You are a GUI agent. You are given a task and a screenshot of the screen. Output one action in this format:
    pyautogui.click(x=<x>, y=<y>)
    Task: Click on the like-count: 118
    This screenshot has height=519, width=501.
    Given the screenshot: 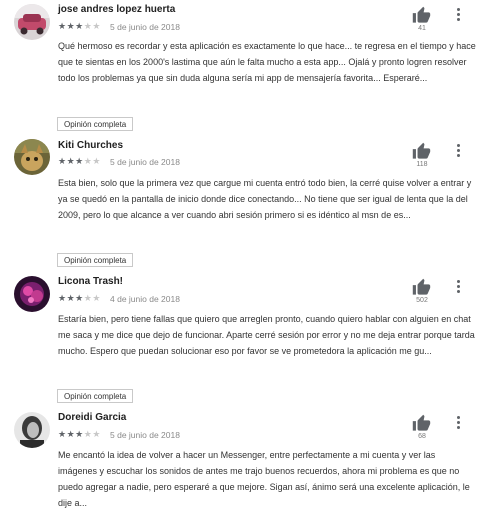 What is the action you would take?
    pyautogui.click(x=422, y=164)
    